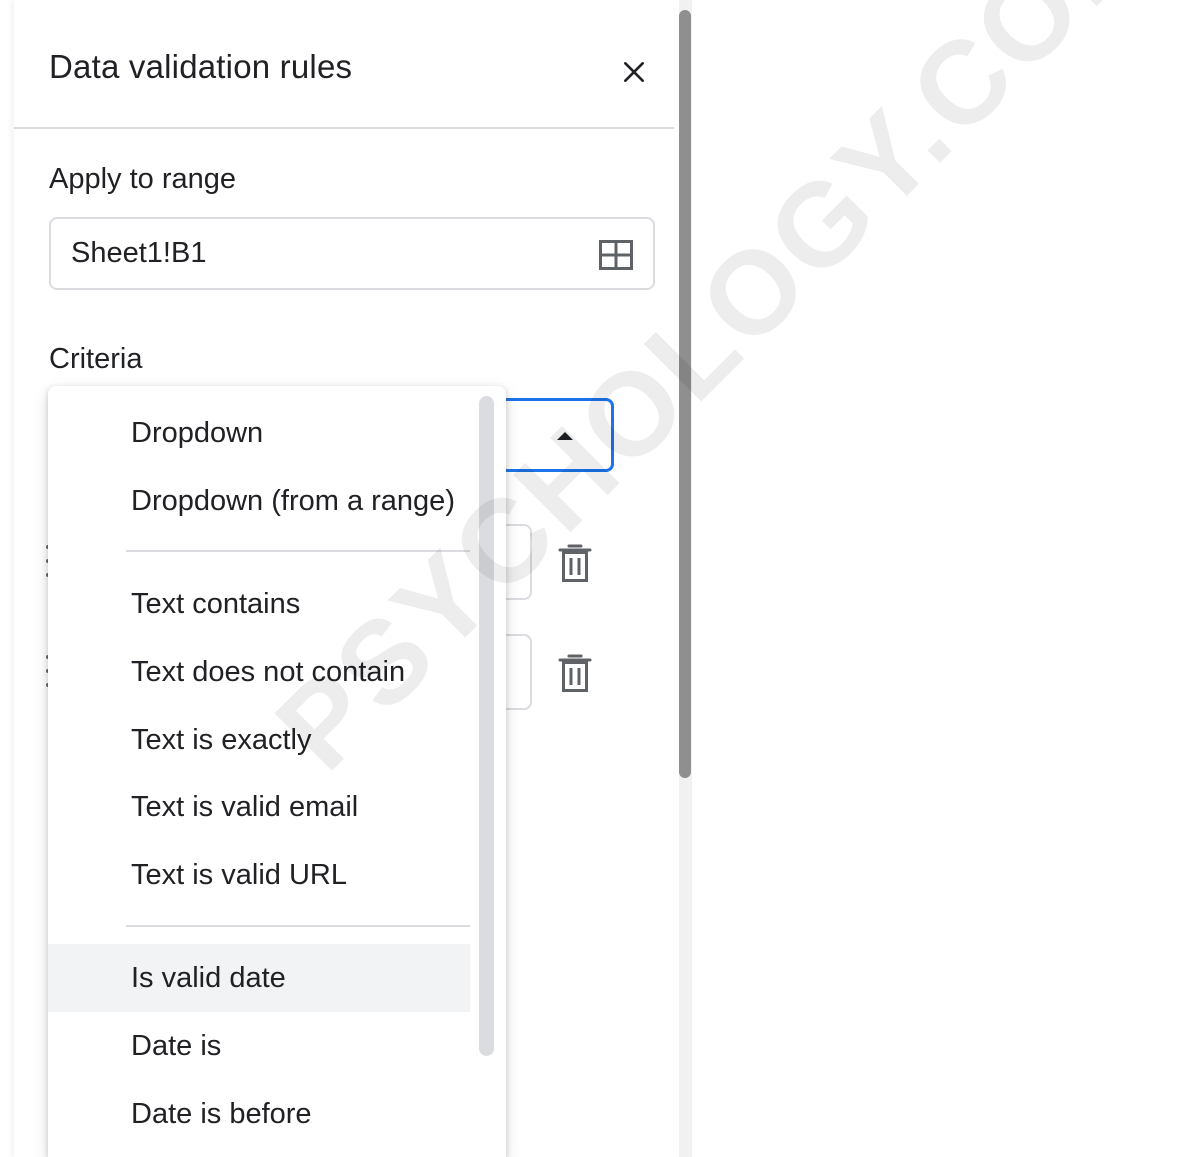  I want to click on range-input-box, so click(352, 253).